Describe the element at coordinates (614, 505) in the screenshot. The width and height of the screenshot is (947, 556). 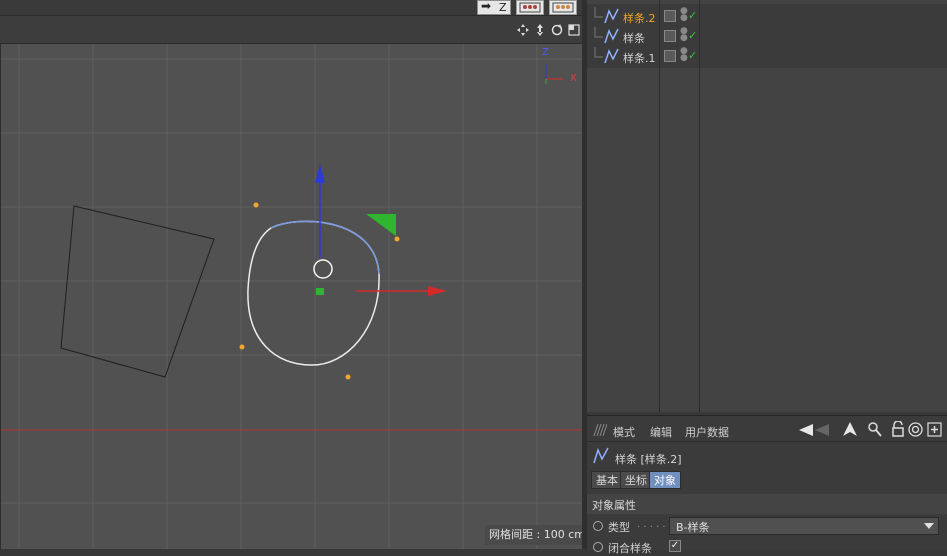
I see `section-title: 对象属性` at that location.